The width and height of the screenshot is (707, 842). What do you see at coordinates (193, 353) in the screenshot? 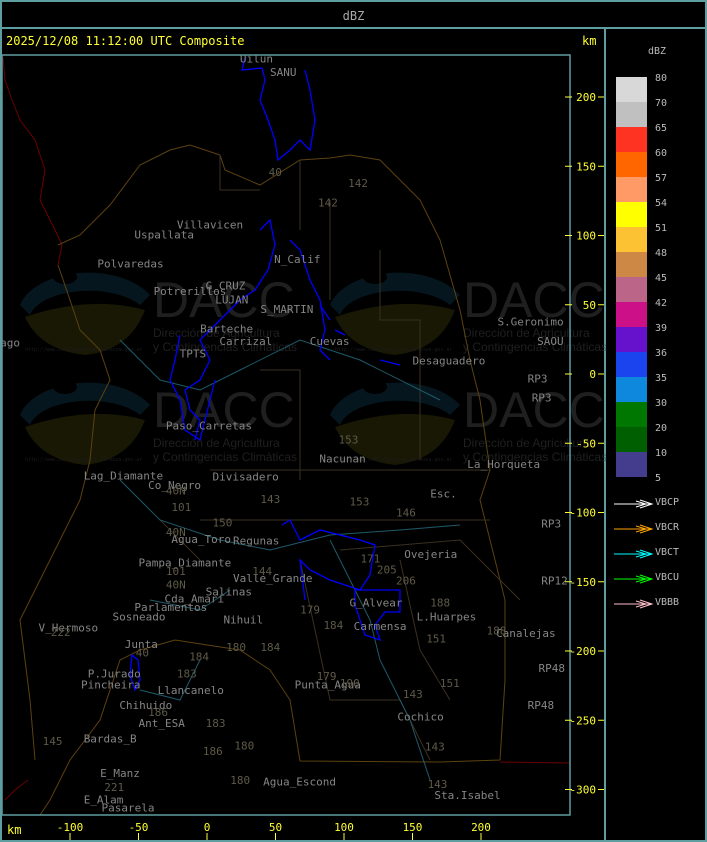
I see `place-label: TPTS` at bounding box center [193, 353].